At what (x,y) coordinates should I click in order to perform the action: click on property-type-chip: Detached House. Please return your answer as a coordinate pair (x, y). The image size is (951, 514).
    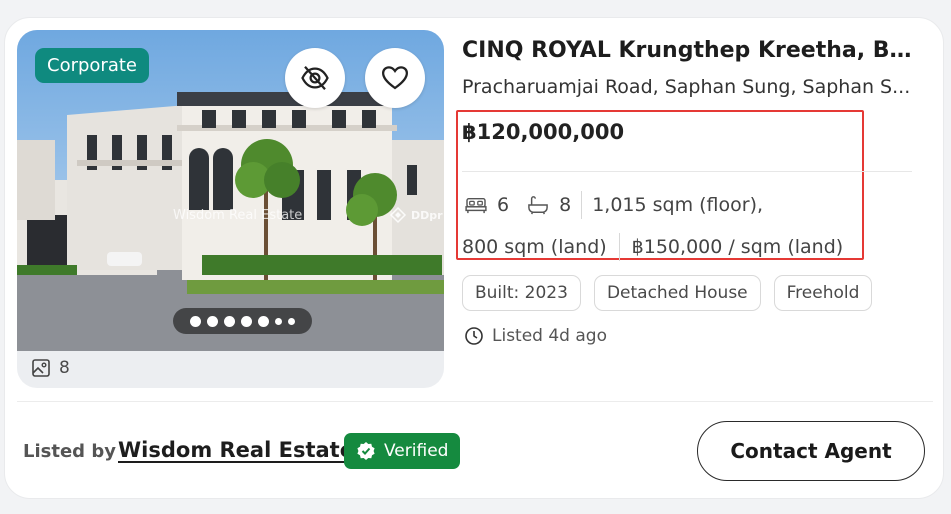
    Looking at the image, I should click on (677, 293).